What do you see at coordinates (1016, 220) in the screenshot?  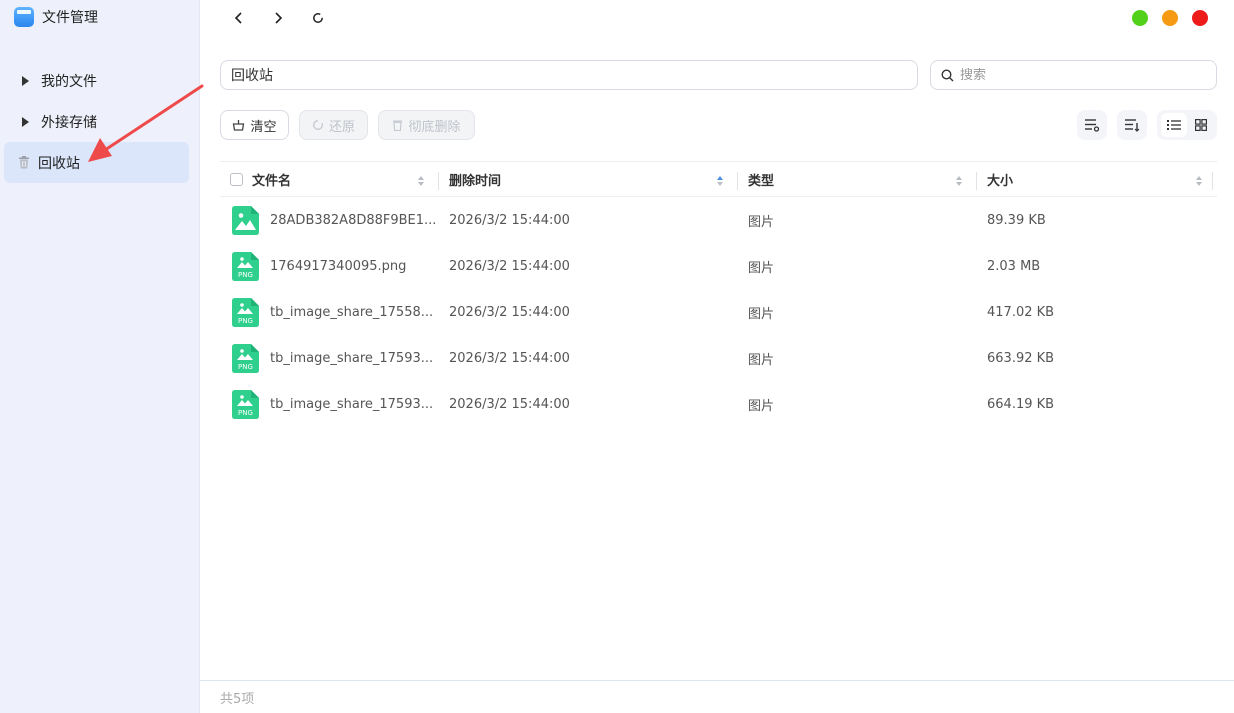 I see `file-size: 89.39 KB` at bounding box center [1016, 220].